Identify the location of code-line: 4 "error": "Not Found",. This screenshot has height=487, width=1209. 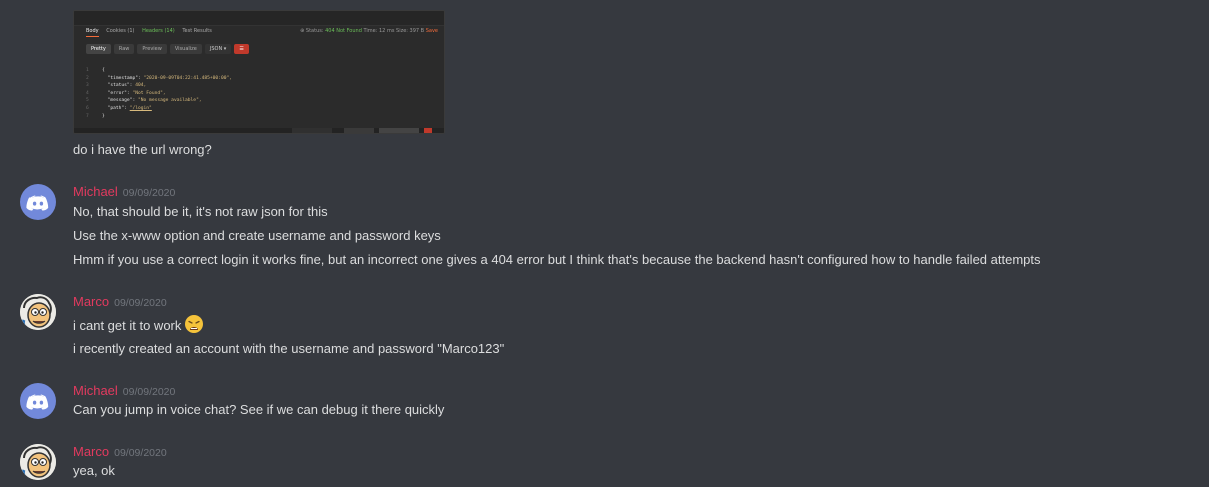
(126, 93).